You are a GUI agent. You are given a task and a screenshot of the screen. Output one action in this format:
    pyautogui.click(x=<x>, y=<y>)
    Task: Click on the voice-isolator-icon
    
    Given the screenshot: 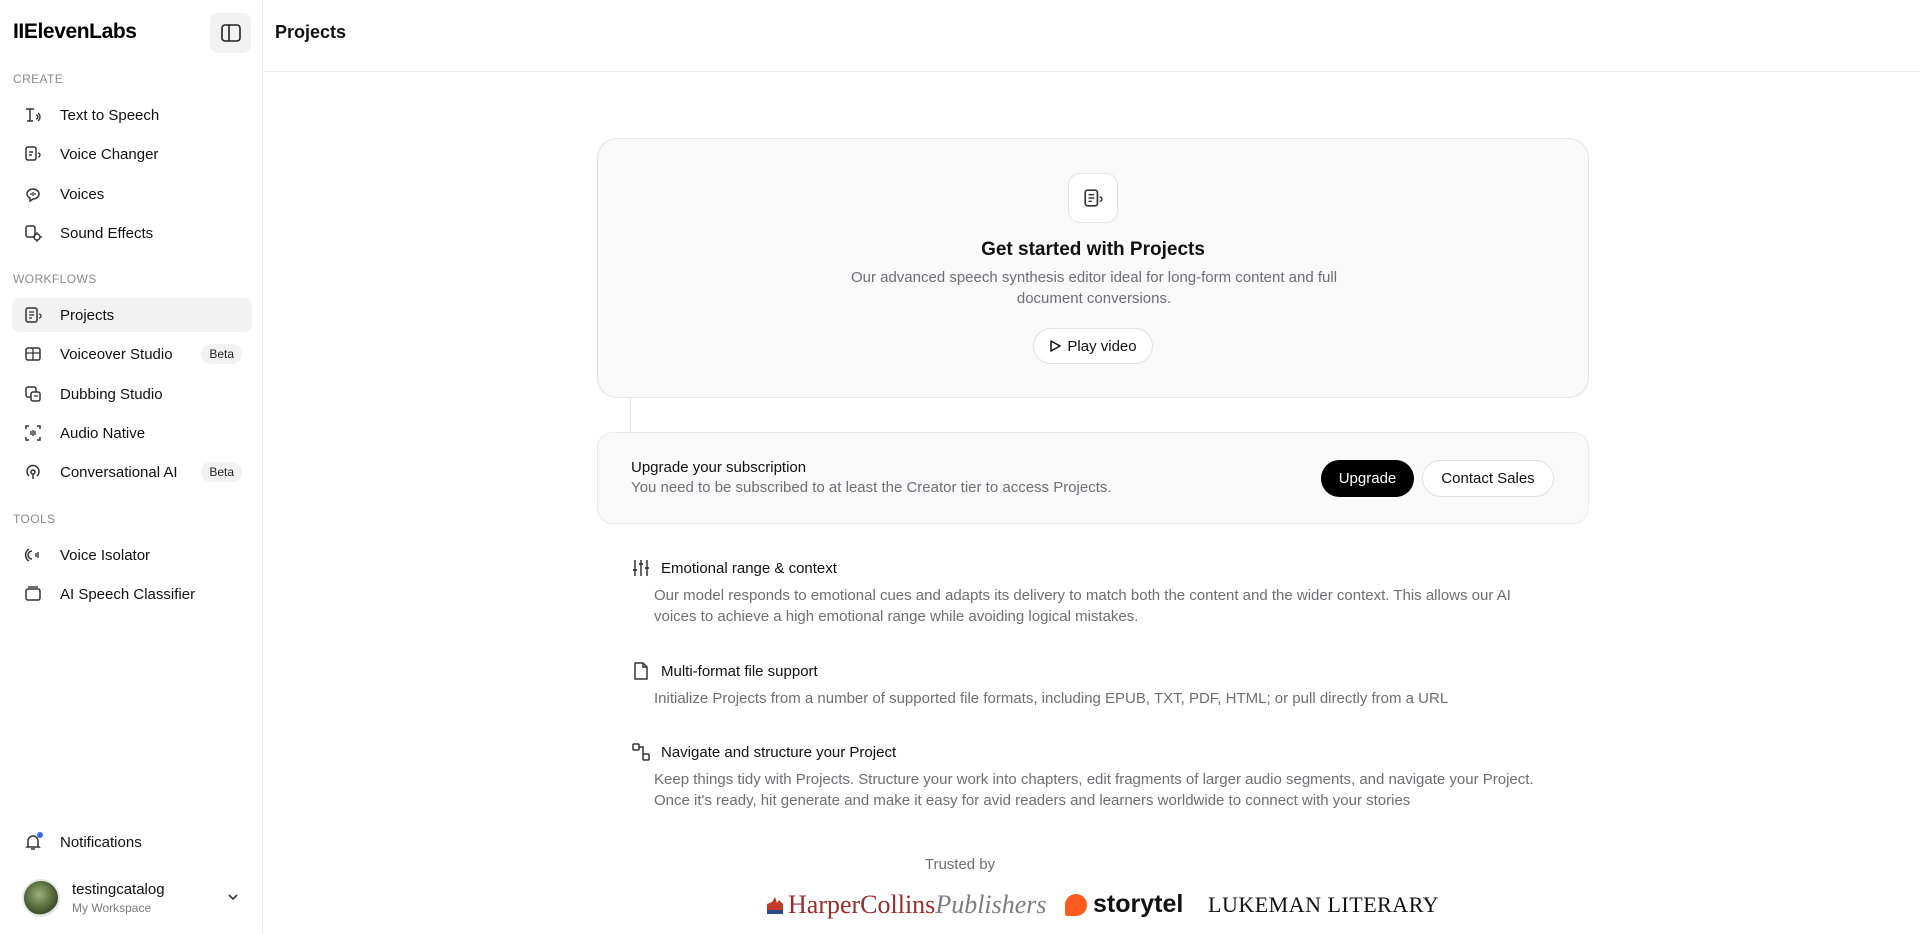 What is the action you would take?
    pyautogui.click(x=33, y=555)
    